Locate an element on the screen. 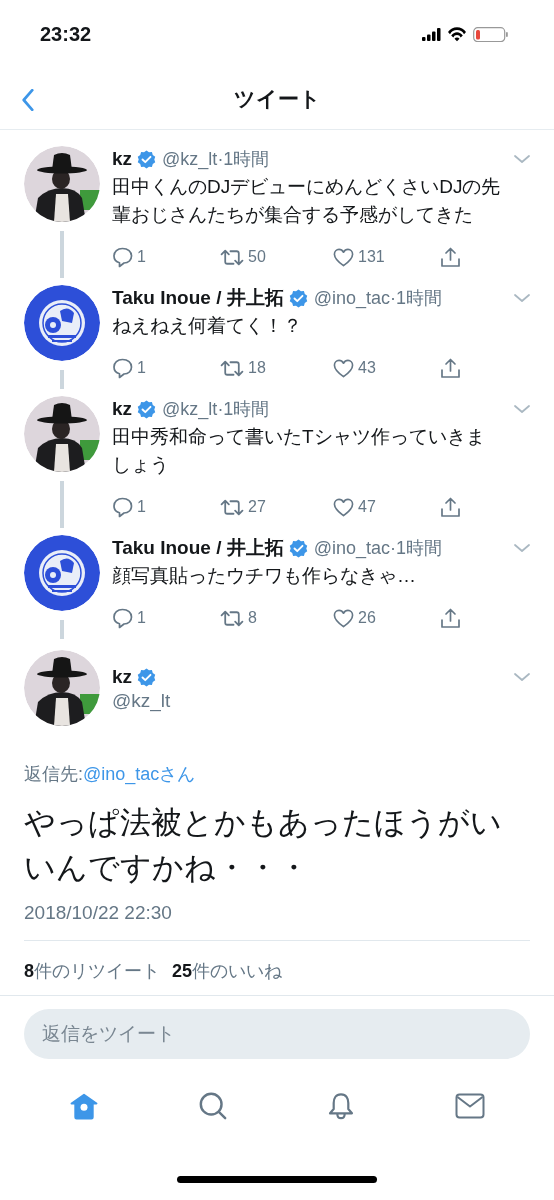  retweet-count: 50 is located at coordinates (257, 257).